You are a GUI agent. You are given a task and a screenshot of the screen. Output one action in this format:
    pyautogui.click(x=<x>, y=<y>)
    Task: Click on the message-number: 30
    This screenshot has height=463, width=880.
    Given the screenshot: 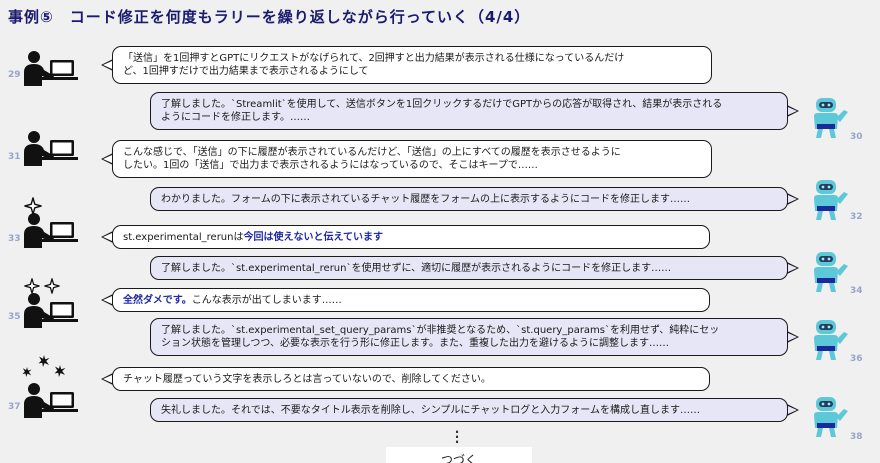 What is the action you would take?
    pyautogui.click(x=856, y=137)
    